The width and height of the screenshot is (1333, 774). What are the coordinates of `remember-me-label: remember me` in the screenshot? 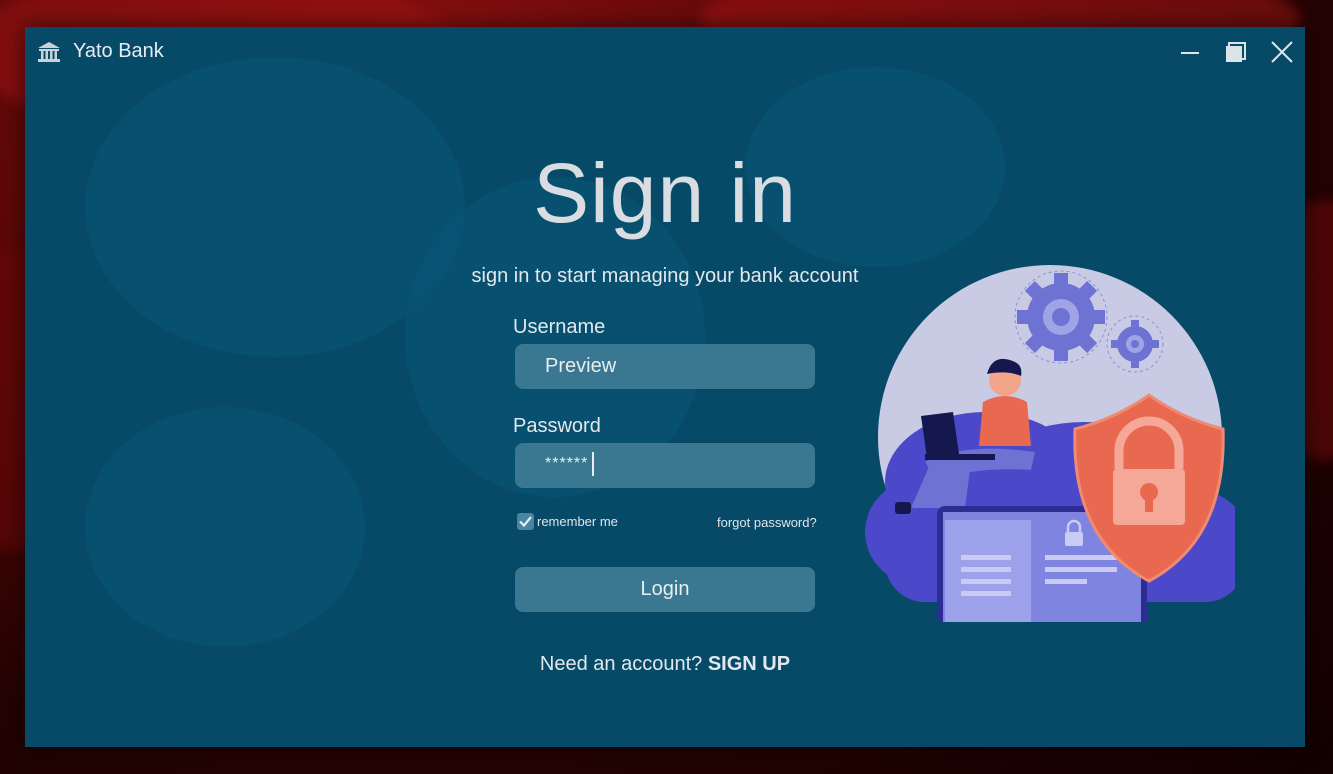 It's located at (577, 521).